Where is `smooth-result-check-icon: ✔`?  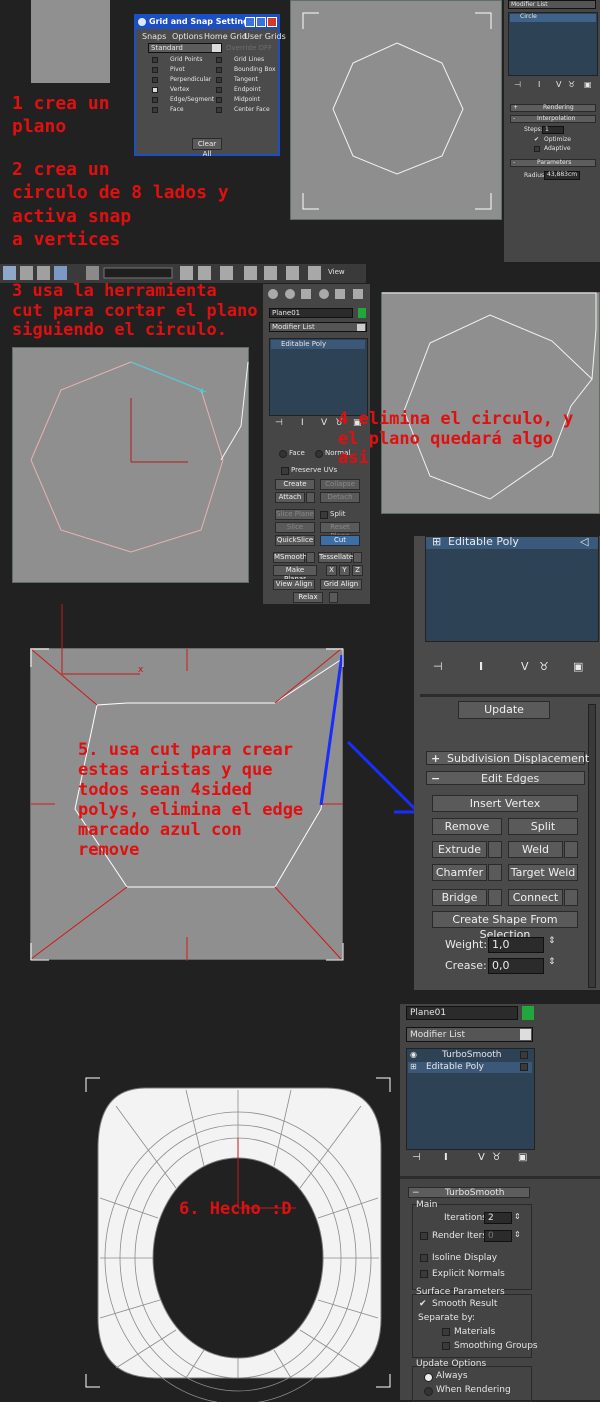
smooth-result-check-icon: ✔ is located at coordinates (423, 1304).